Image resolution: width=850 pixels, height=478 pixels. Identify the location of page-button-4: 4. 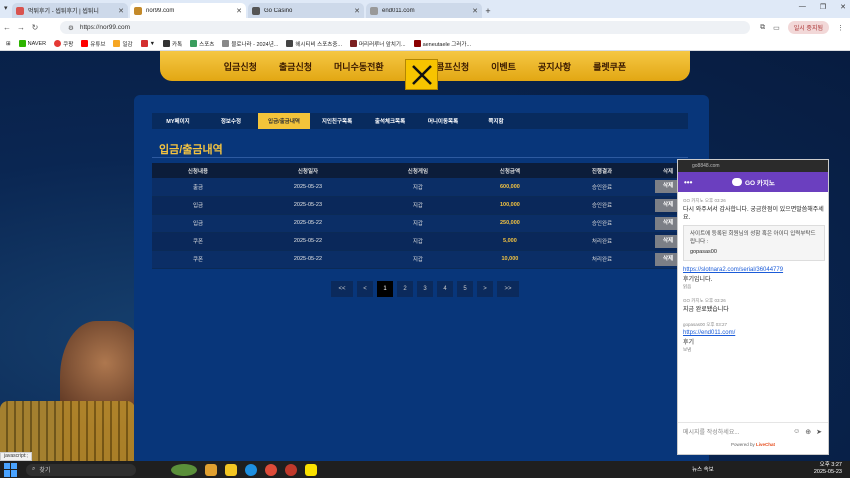
(445, 289).